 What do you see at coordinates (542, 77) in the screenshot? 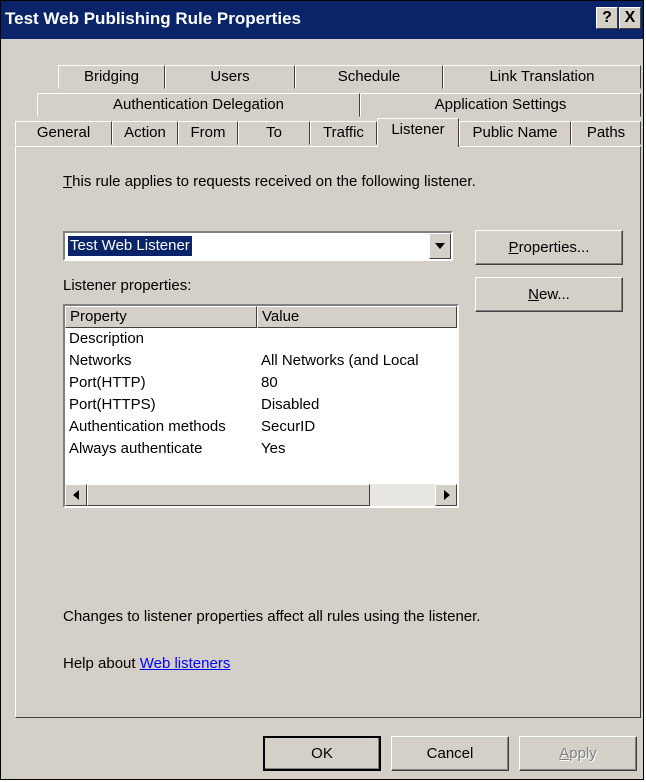
I see `tab-link-translation: Link Translation` at bounding box center [542, 77].